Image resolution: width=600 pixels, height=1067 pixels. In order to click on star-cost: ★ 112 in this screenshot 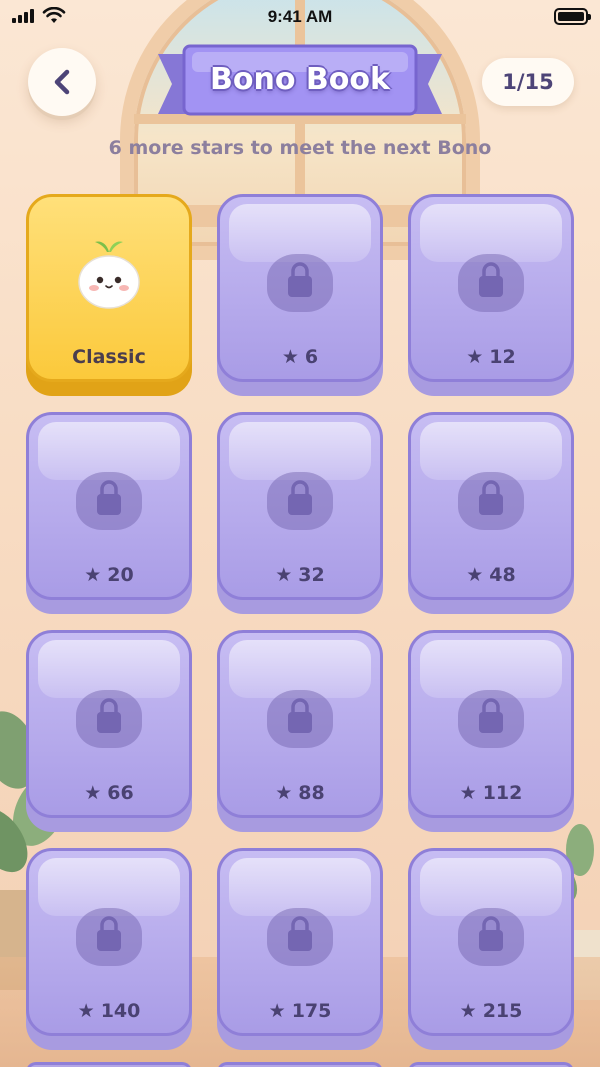, I will do `click(491, 793)`.